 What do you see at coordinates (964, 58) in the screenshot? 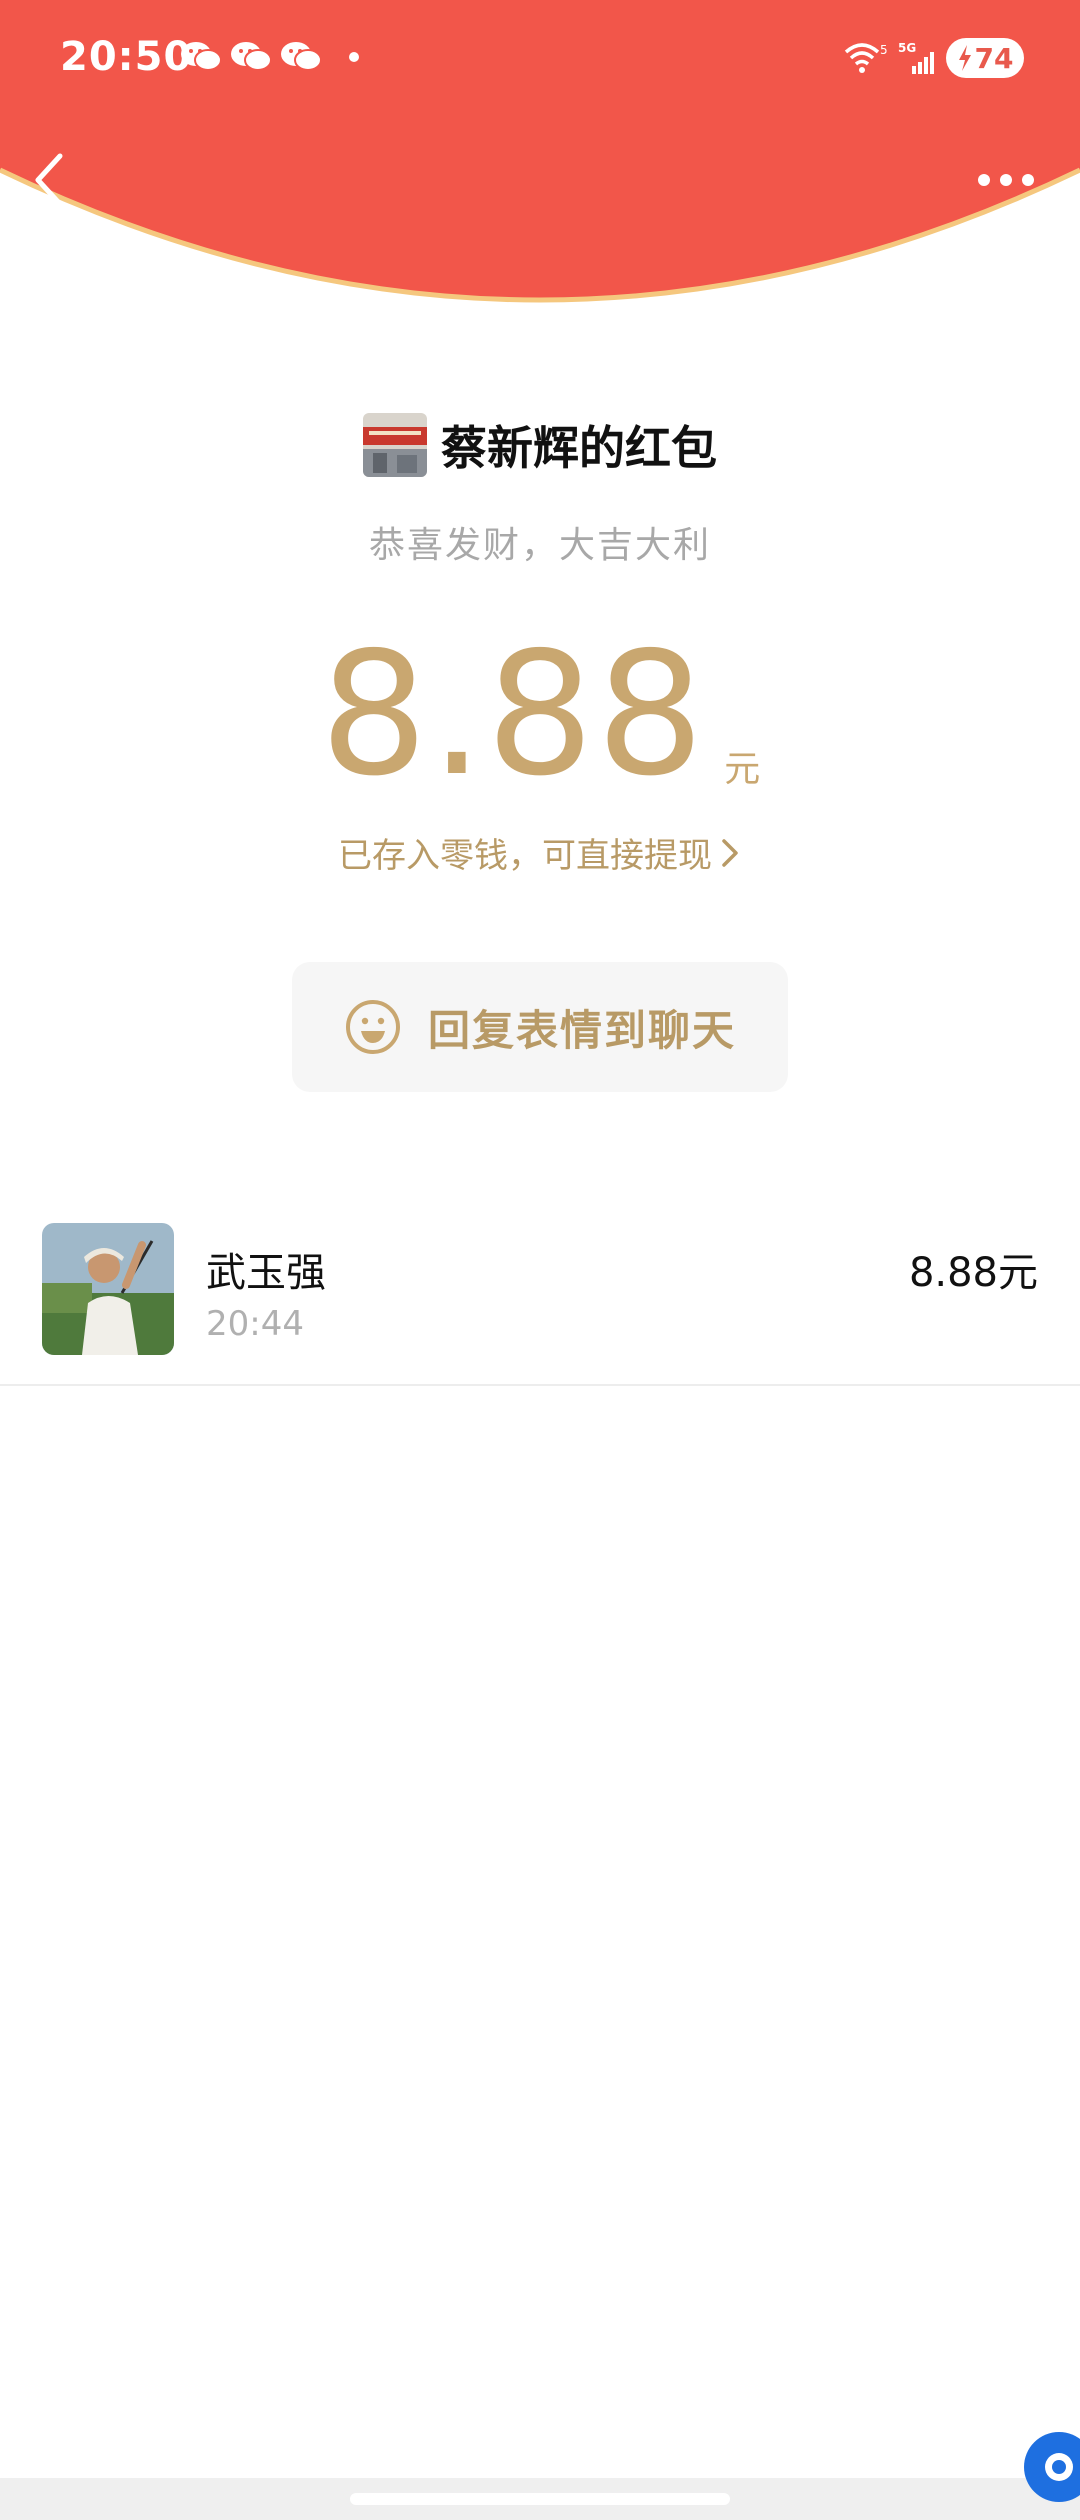
I see `charging-bolt-icon` at bounding box center [964, 58].